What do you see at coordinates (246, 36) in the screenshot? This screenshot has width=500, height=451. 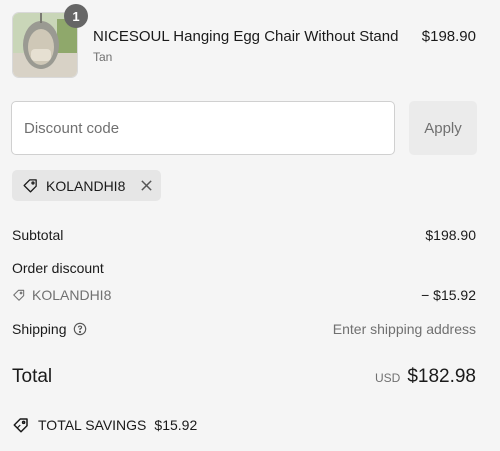 I see `product-title: NICESOUL Hanging Egg Chair Without Stand` at bounding box center [246, 36].